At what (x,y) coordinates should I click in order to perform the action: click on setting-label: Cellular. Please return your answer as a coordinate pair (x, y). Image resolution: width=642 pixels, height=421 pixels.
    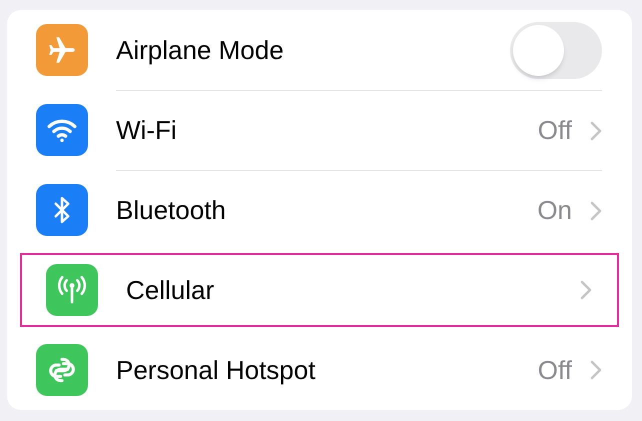
    Looking at the image, I should click on (171, 290).